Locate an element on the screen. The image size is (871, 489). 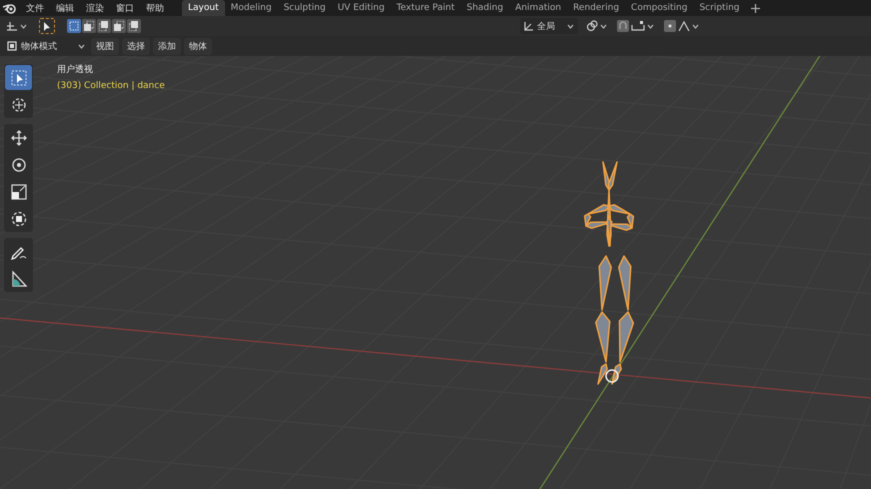
cursor-tool-icon is located at coordinates (19, 105).